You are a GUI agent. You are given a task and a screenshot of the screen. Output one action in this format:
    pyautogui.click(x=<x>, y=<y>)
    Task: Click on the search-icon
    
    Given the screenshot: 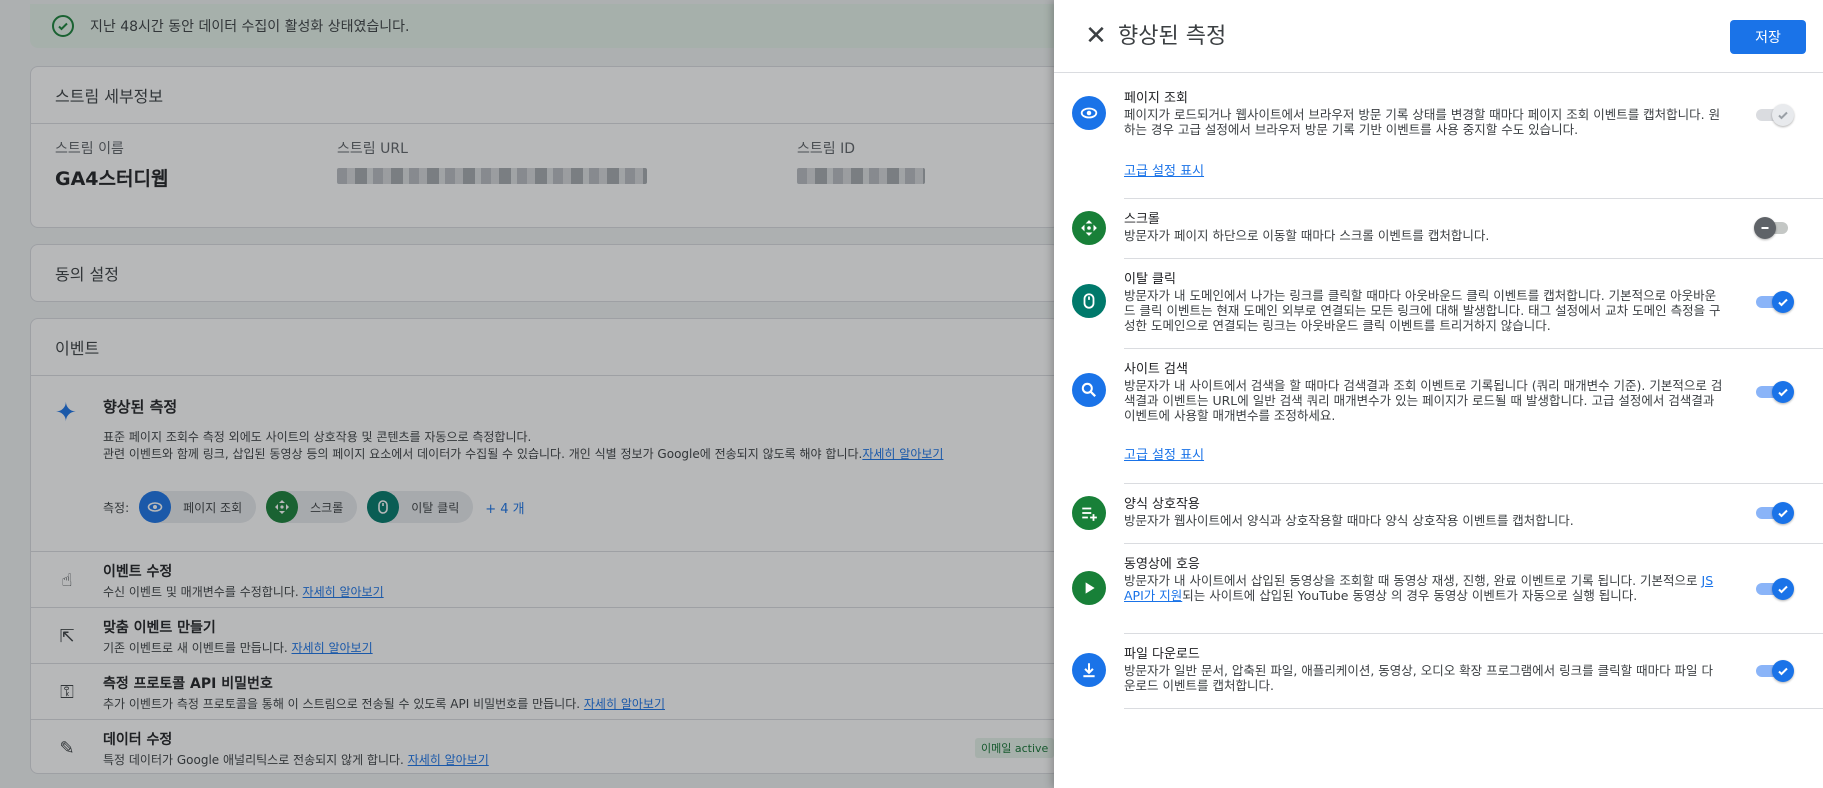 What is the action you would take?
    pyautogui.click(x=1089, y=390)
    